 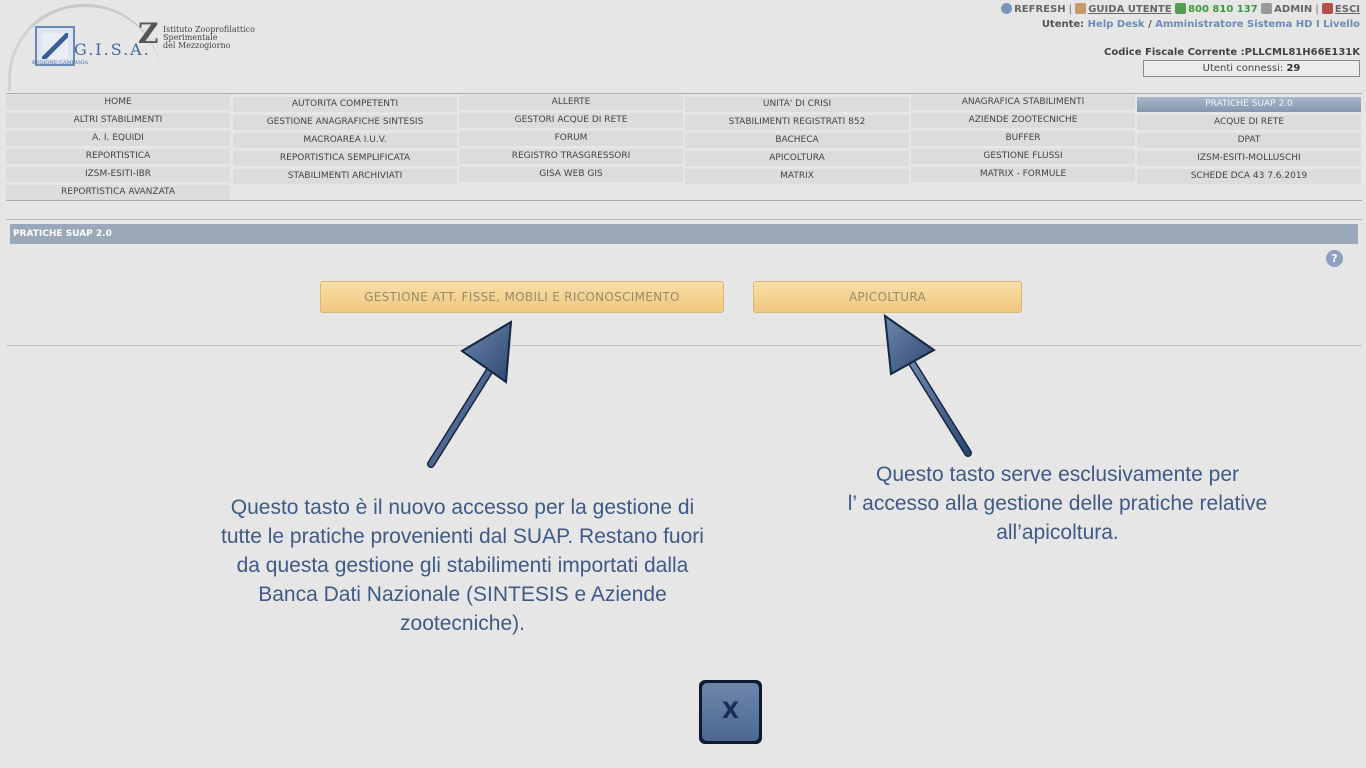 I want to click on guide-label: GUIDA UTENTE, so click(x=1130, y=9).